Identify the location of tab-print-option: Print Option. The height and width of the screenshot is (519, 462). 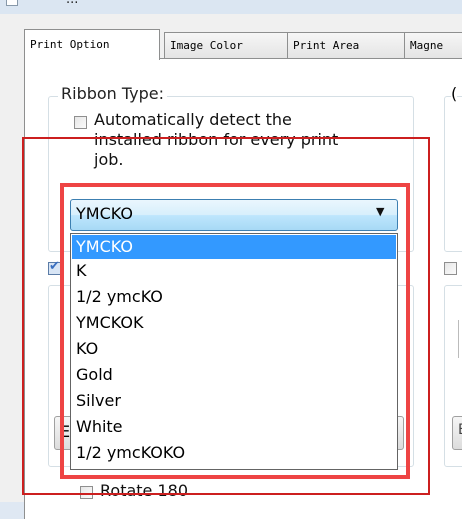
(92, 44).